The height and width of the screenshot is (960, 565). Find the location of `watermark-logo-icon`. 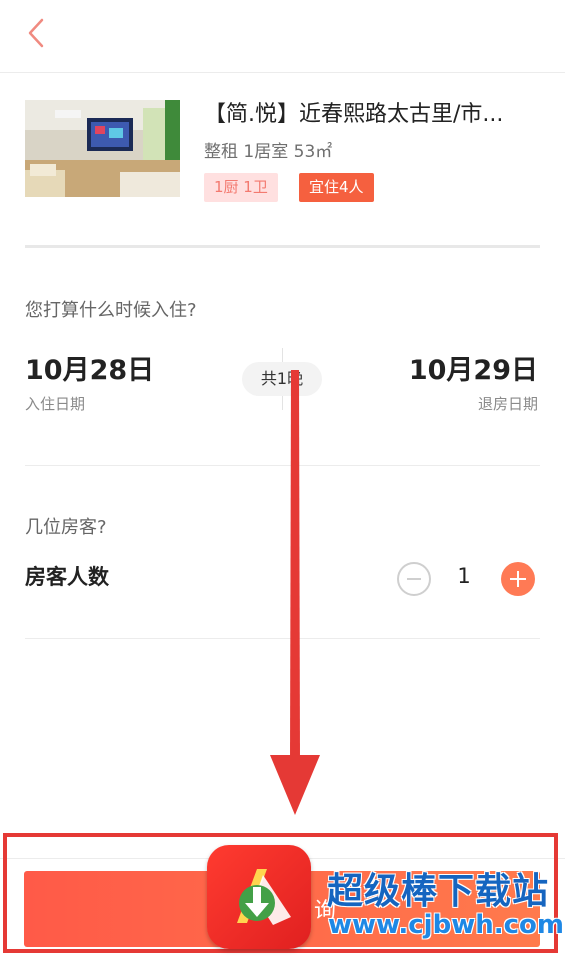

watermark-logo-icon is located at coordinates (259, 897).